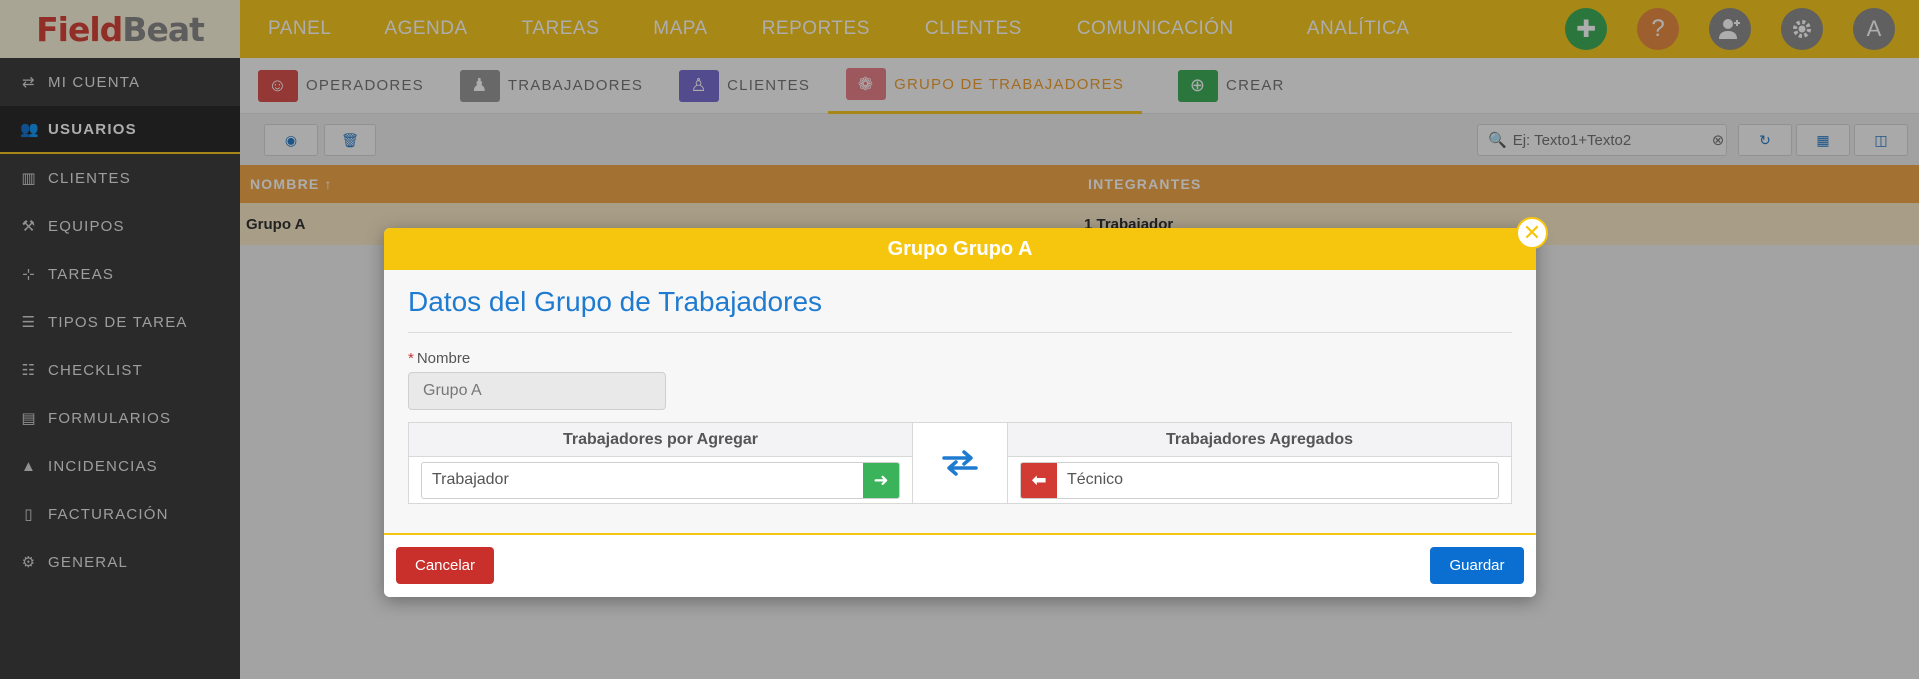 The width and height of the screenshot is (1919, 679). Describe the element at coordinates (439, 358) in the screenshot. I see `name-label: * Nombre` at that location.